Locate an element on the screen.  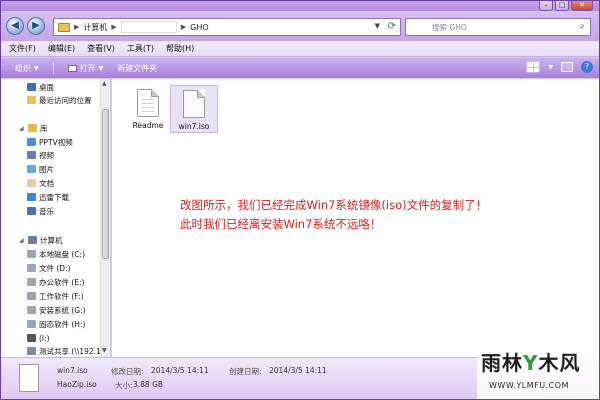
nav-item-label: 本地磁盘 (C:) is located at coordinates (62, 254).